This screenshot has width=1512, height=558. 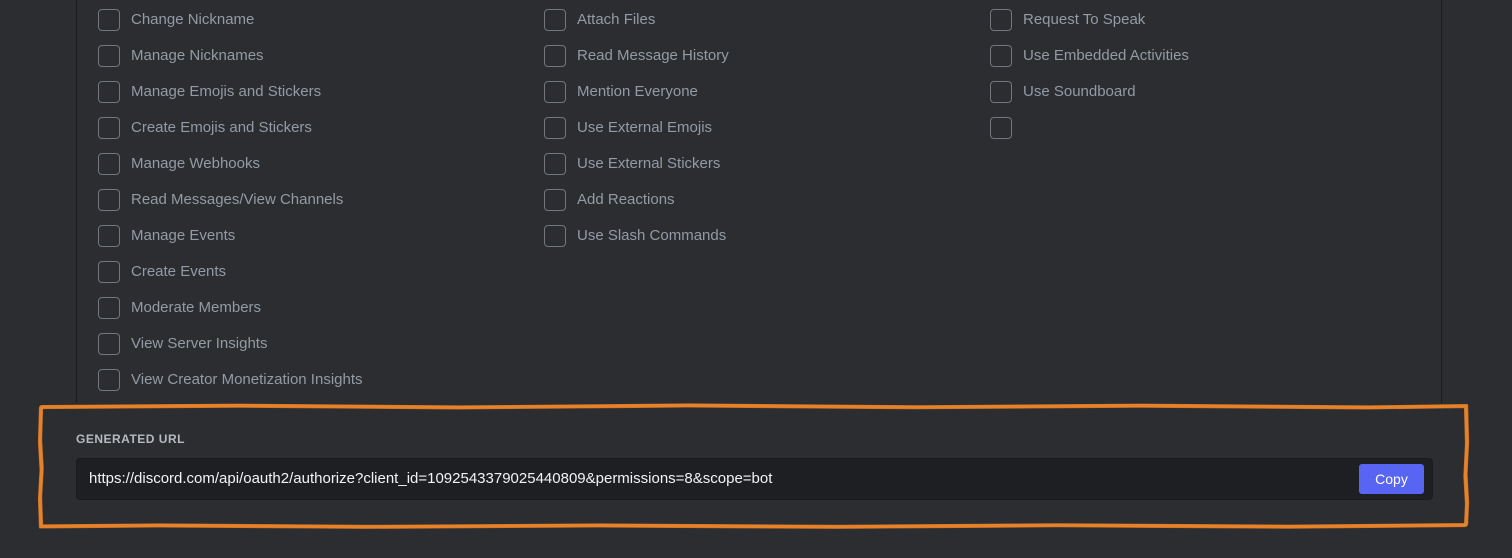 I want to click on permission-label: Manage Events, so click(x=183, y=235).